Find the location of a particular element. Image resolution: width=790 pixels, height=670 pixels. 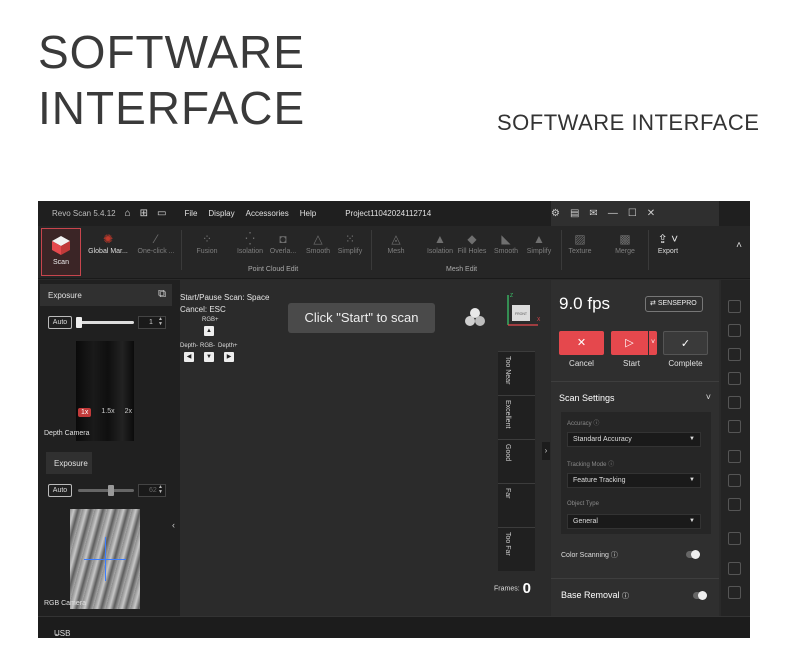

divider is located at coordinates (635, 381).